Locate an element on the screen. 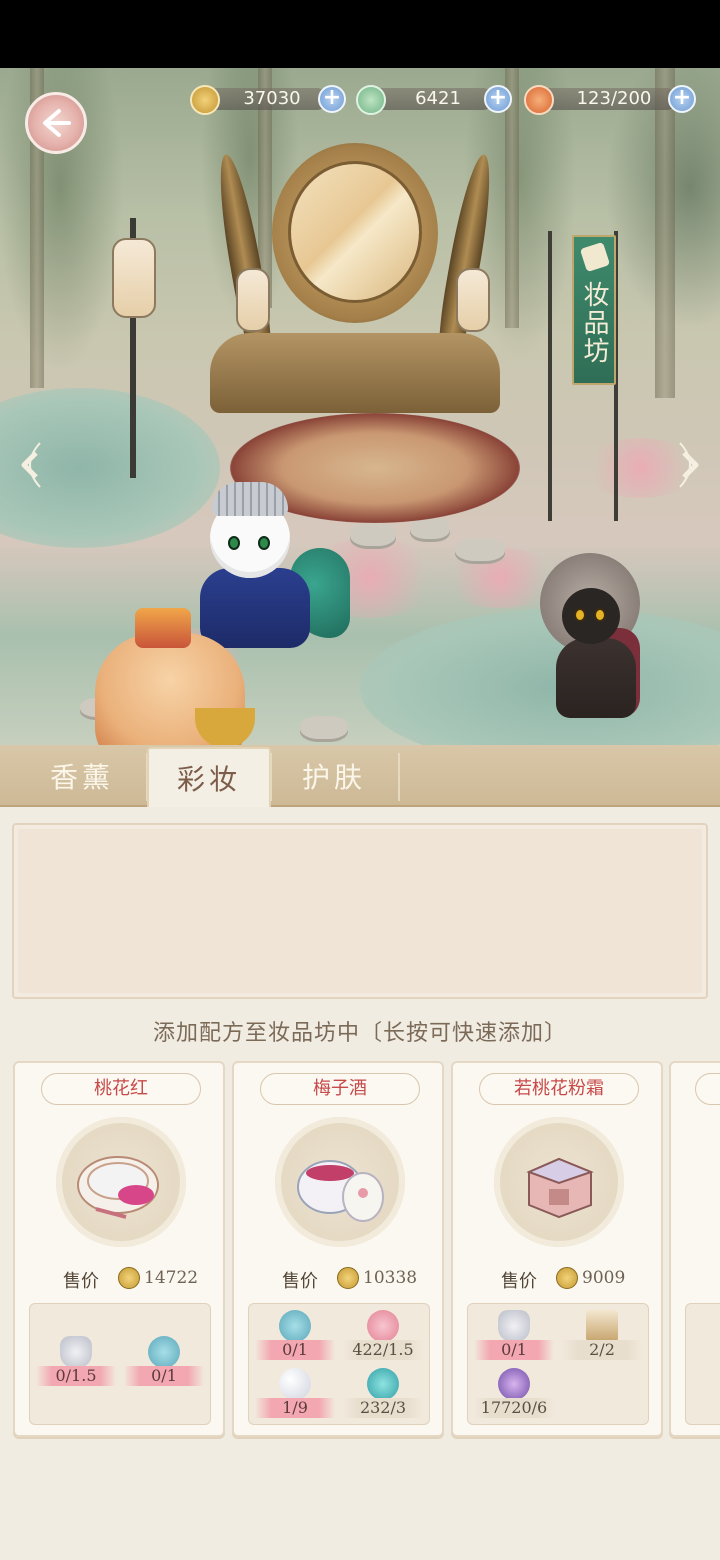 This screenshot has width=720, height=1560. material-count: 1/9 is located at coordinates (295, 1408).